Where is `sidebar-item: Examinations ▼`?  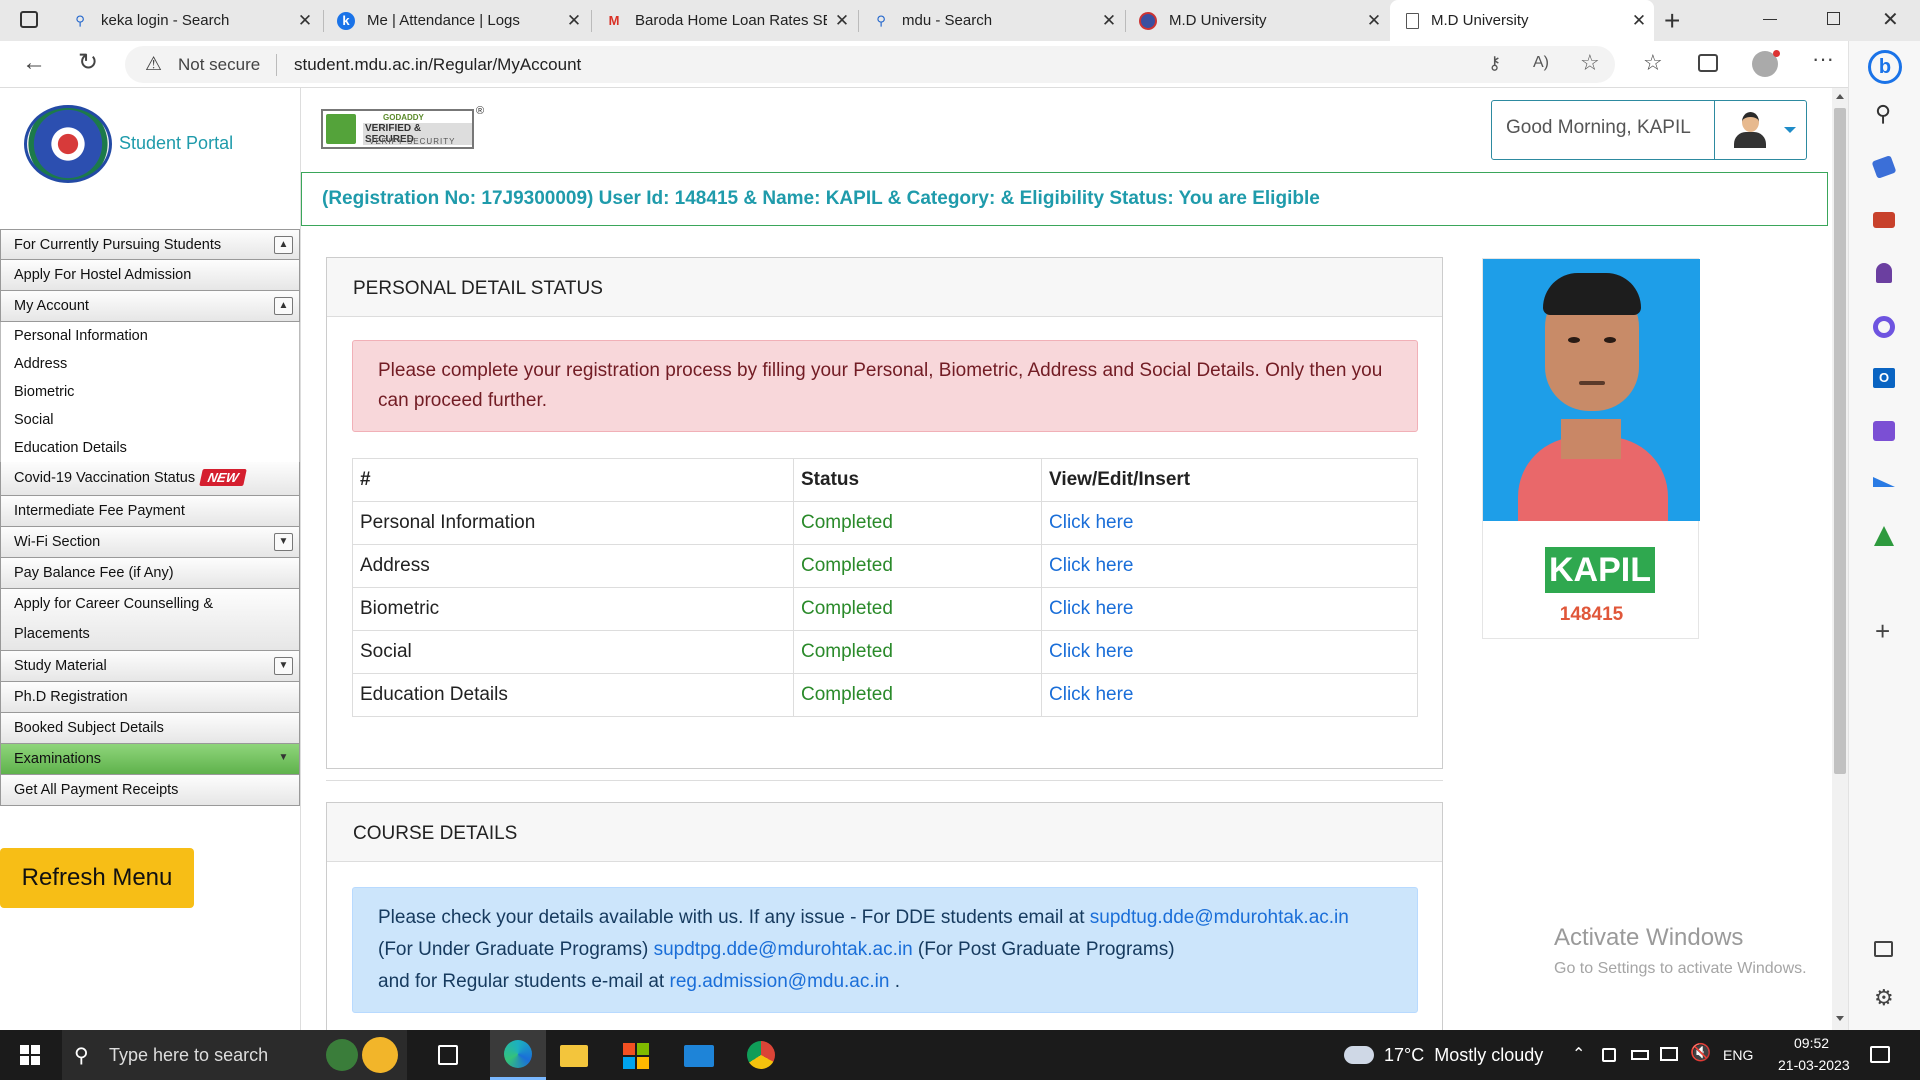 sidebar-item: Examinations ▼ is located at coordinates (150, 759).